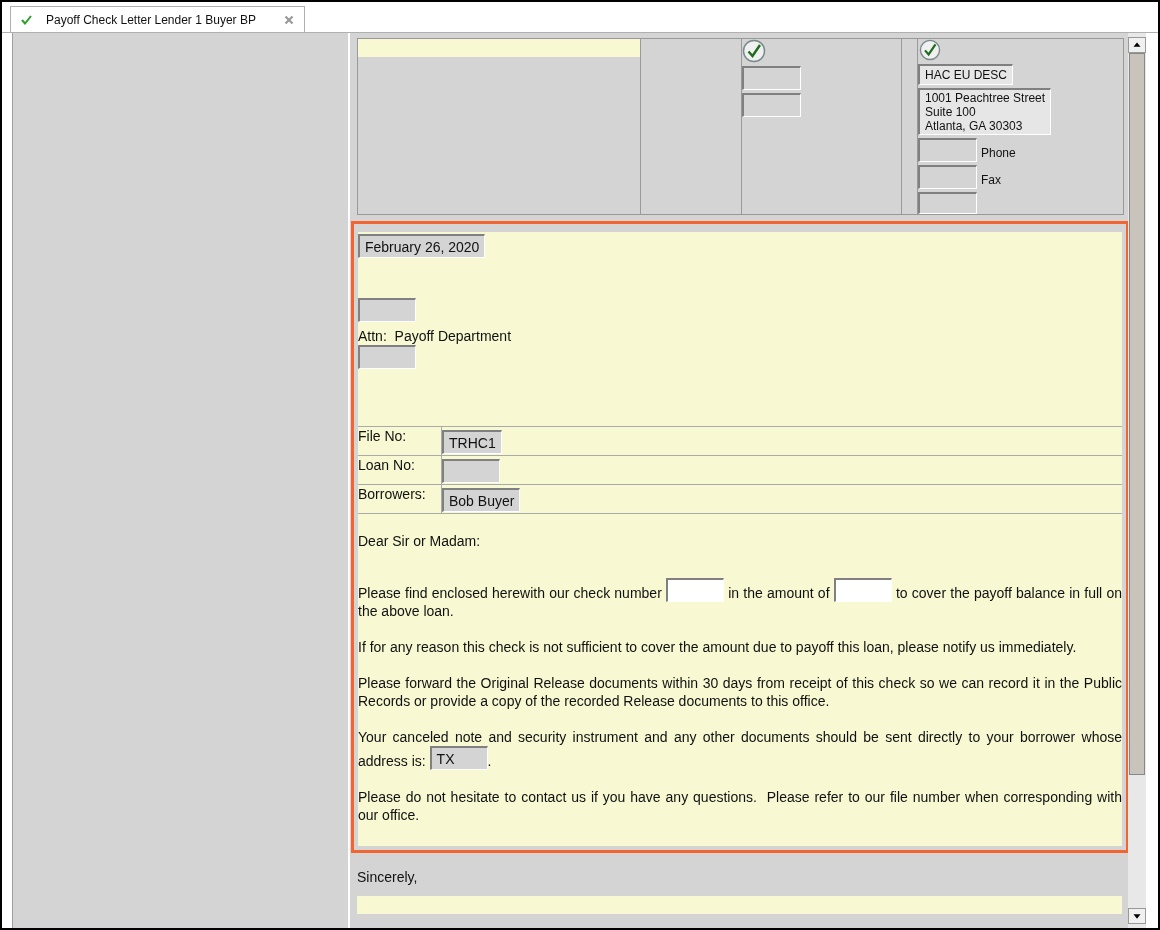 The image size is (1160, 930). Describe the element at coordinates (985, 111) in the screenshot. I see `address-field: 1001 Peachtree Street Suite 100 Atlanta, GA 30303` at that location.